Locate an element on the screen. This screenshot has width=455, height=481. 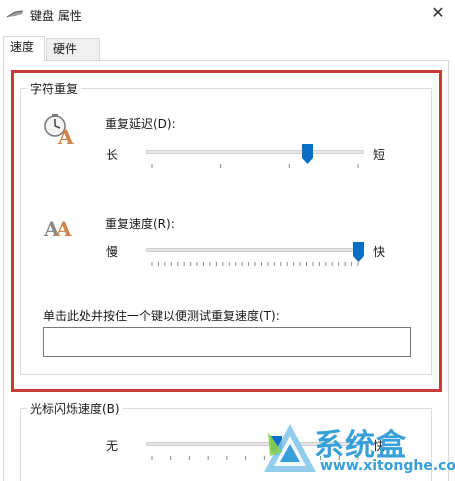
repeat-rate-slider is located at coordinates (255, 252).